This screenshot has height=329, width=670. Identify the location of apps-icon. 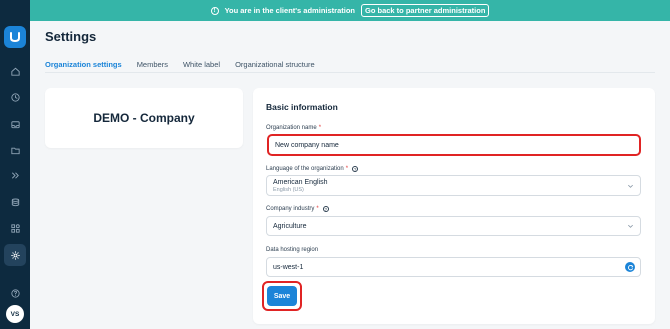
(15, 228).